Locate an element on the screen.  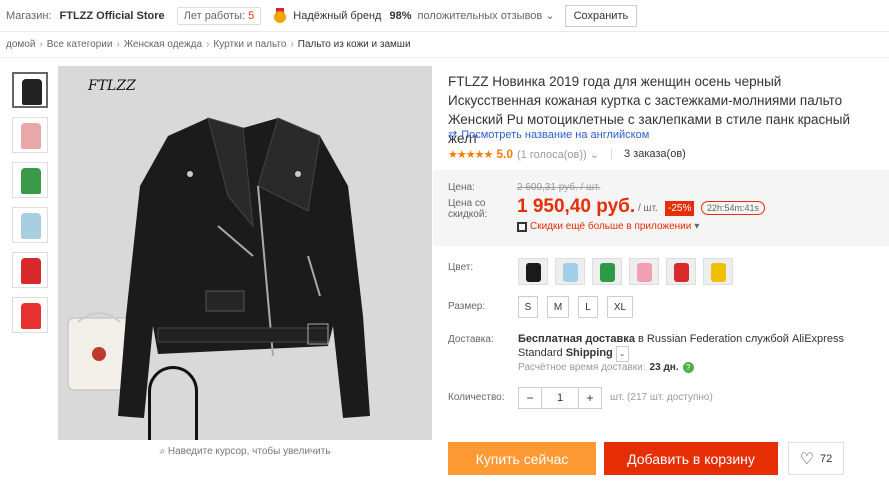
color-swatch-yellow is located at coordinates (718, 271).